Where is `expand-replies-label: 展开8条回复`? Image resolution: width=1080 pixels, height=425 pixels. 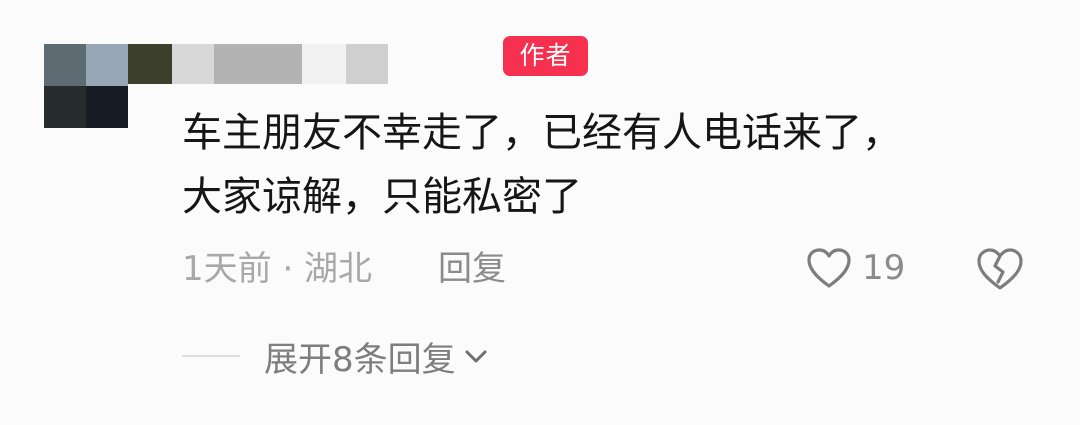 expand-replies-label: 展开8条回复 is located at coordinates (360, 359).